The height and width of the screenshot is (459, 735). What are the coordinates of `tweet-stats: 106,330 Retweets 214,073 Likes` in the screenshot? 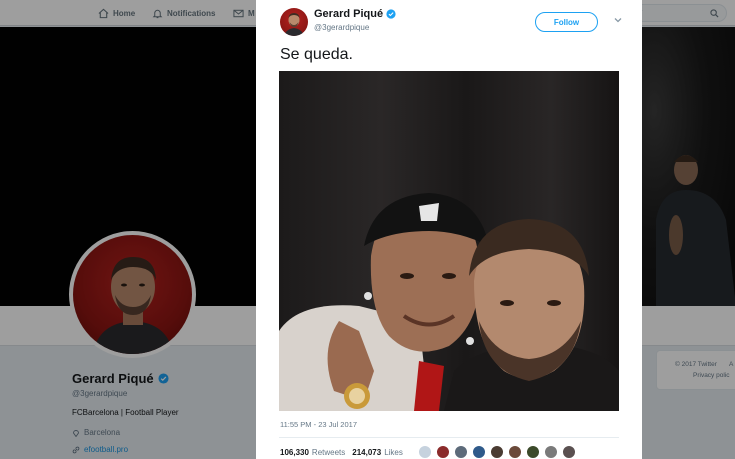 It's located at (341, 452).